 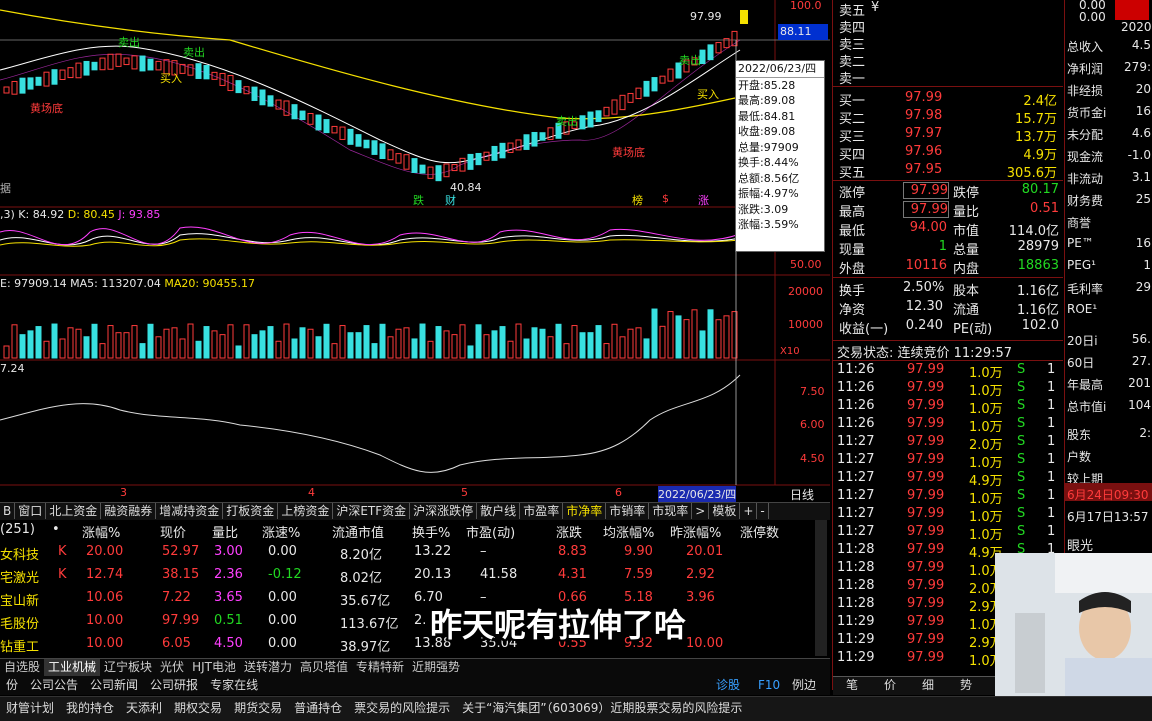 I want to click on table-header-cell: 量比, so click(x=225, y=531).